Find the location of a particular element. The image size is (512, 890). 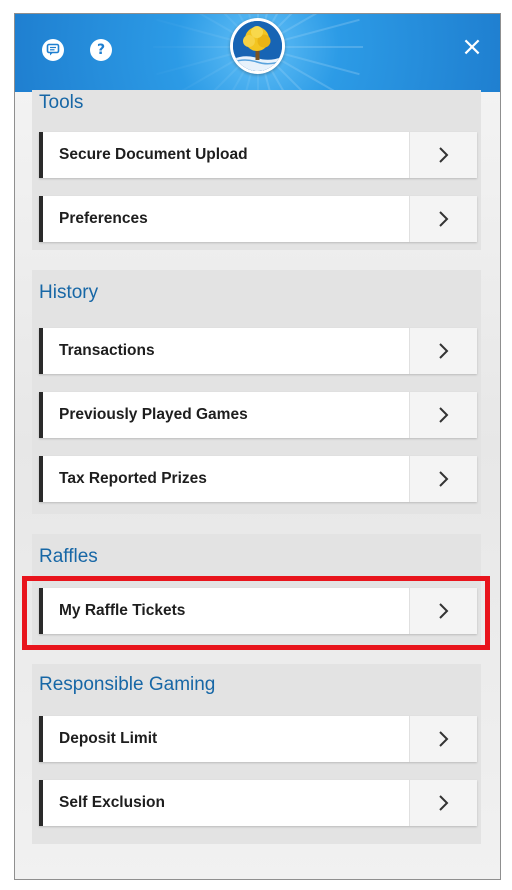

close-icon: × is located at coordinates (472, 47).